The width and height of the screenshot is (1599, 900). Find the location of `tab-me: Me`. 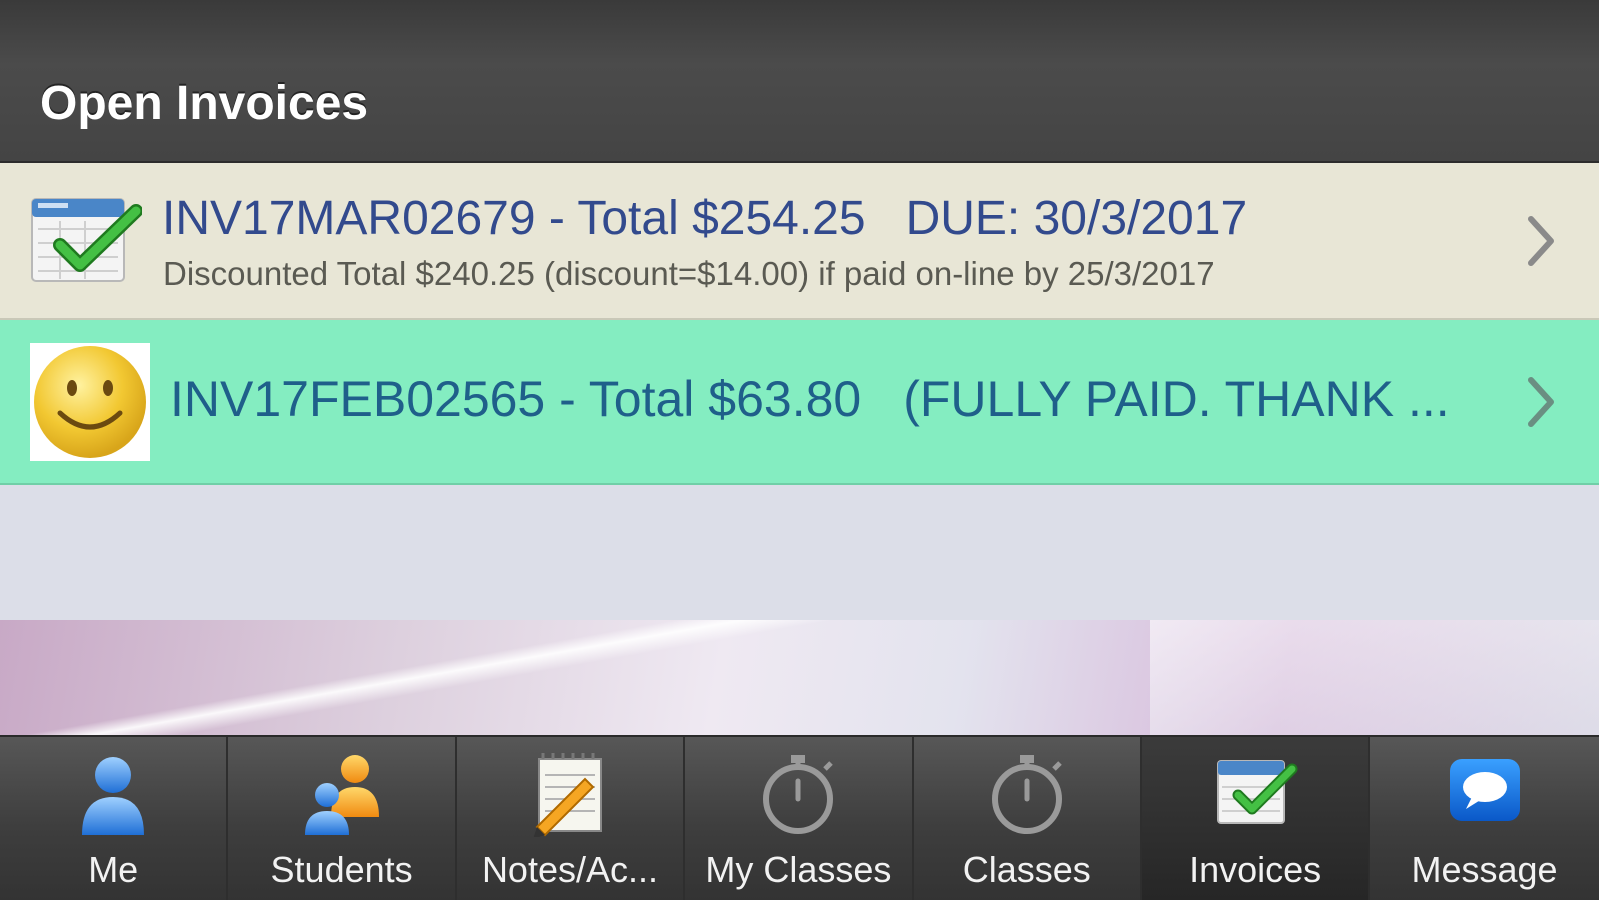

tab-me: Me is located at coordinates (114, 818).